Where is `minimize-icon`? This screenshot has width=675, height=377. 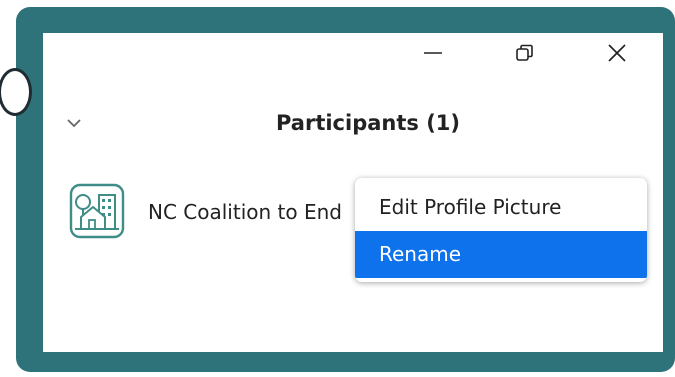 minimize-icon is located at coordinates (433, 53).